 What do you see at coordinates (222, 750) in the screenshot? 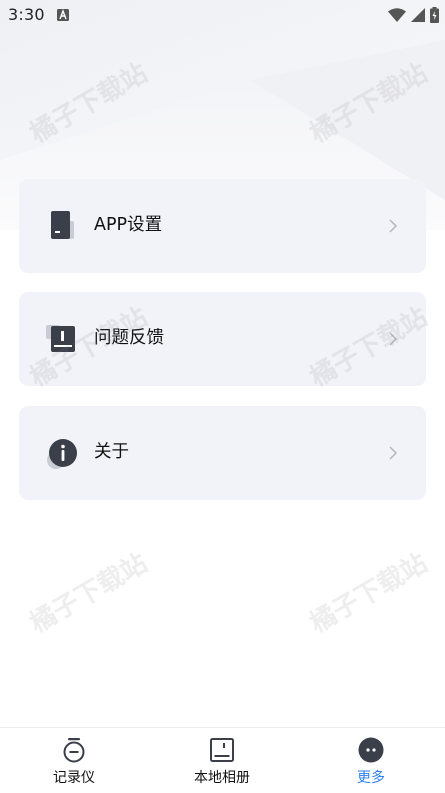
I see `album-icon` at bounding box center [222, 750].